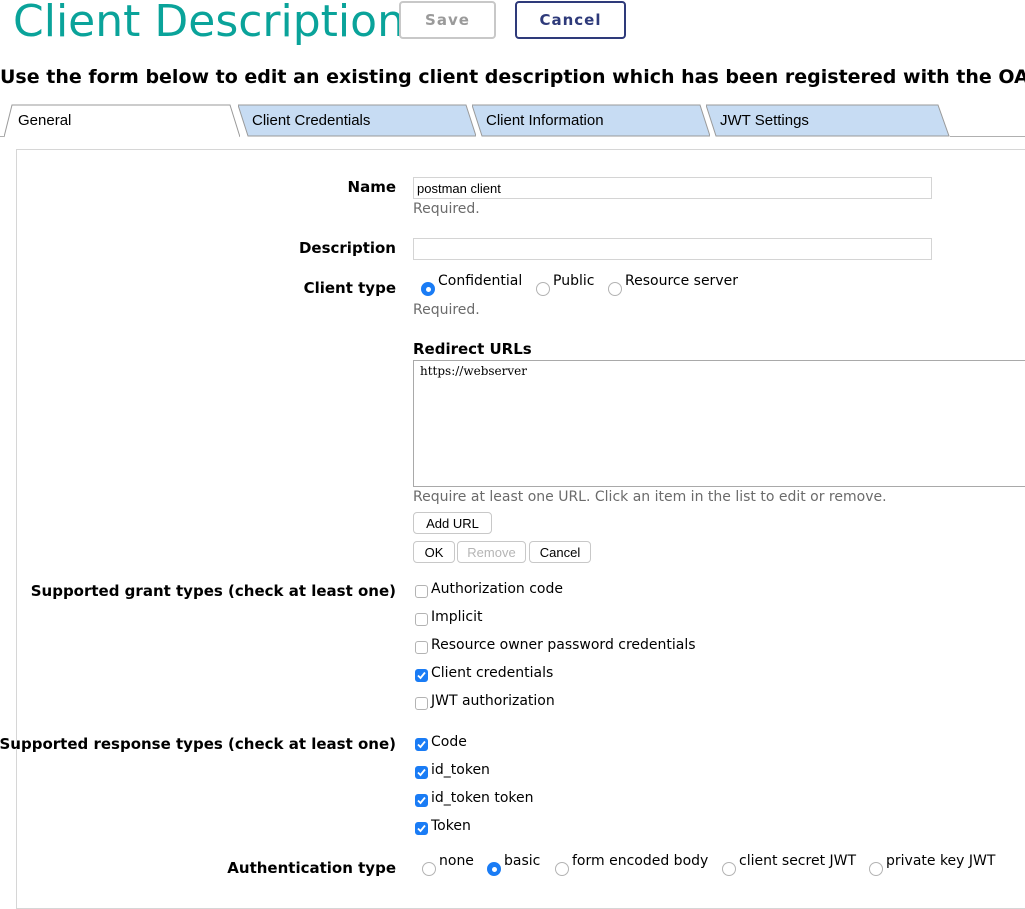 Image resolution: width=1025 pixels, height=909 pixels. I want to click on cancel-button: Cancel, so click(570, 20).